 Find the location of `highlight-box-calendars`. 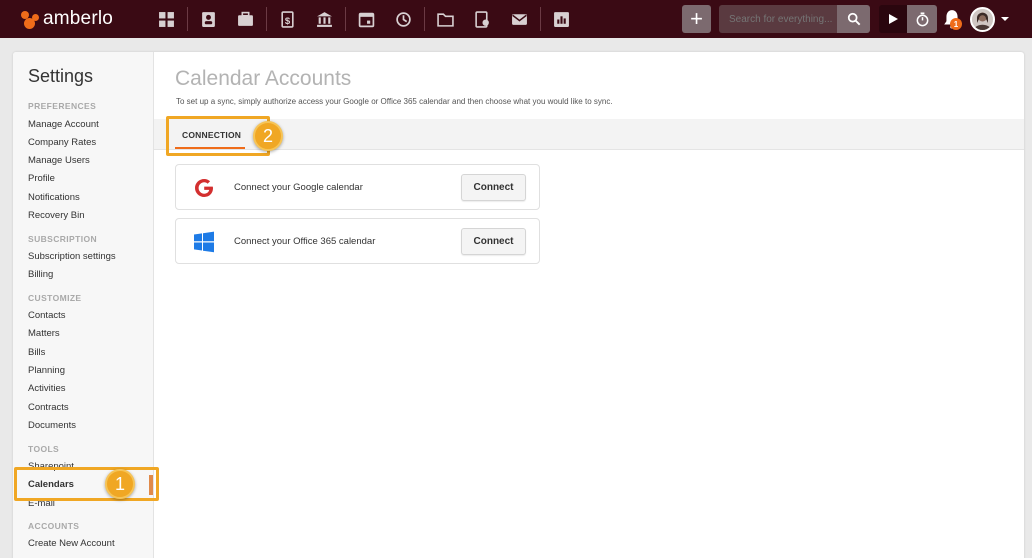

highlight-box-calendars is located at coordinates (86, 484).